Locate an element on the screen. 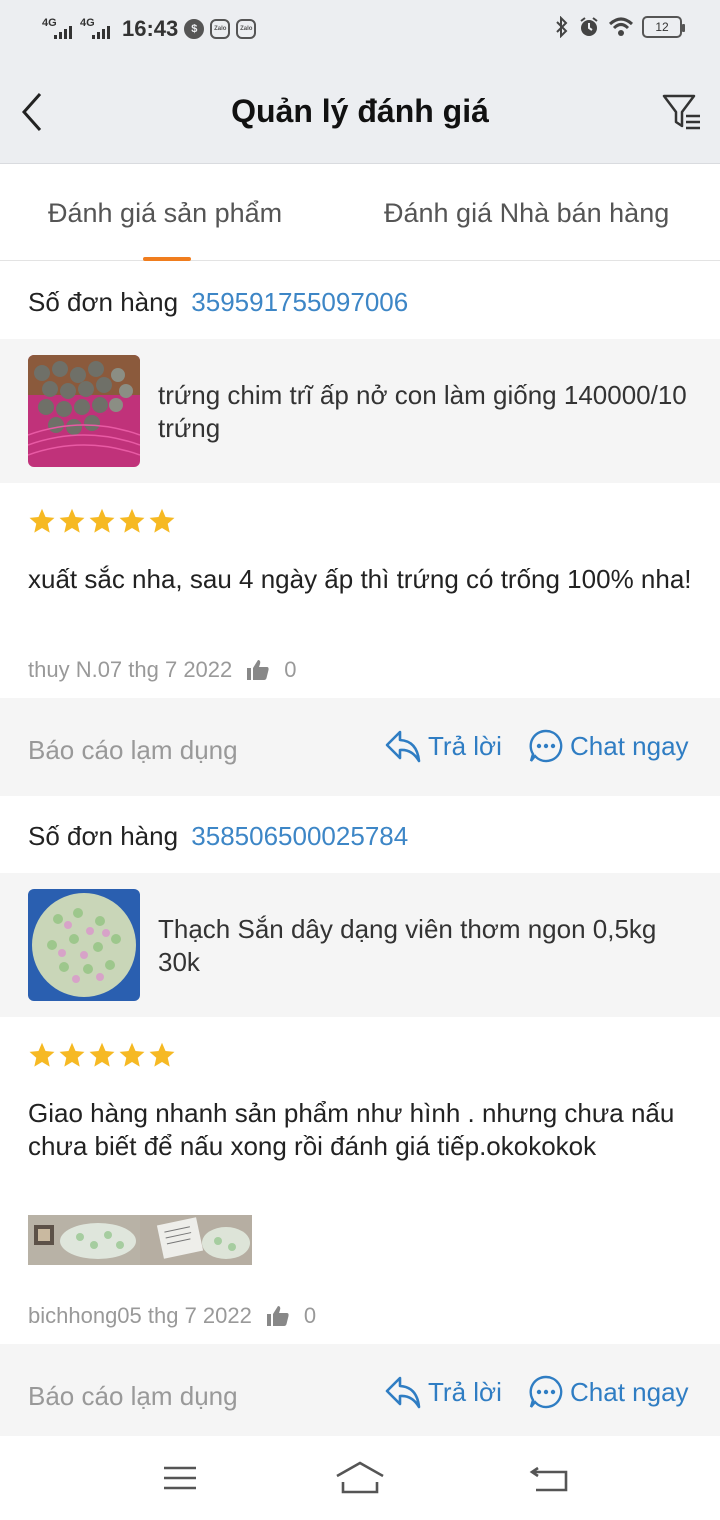 The image size is (720, 1520). status-left: 4G 4G 16:43 $ Zalo Zalo is located at coordinates (149, 29).